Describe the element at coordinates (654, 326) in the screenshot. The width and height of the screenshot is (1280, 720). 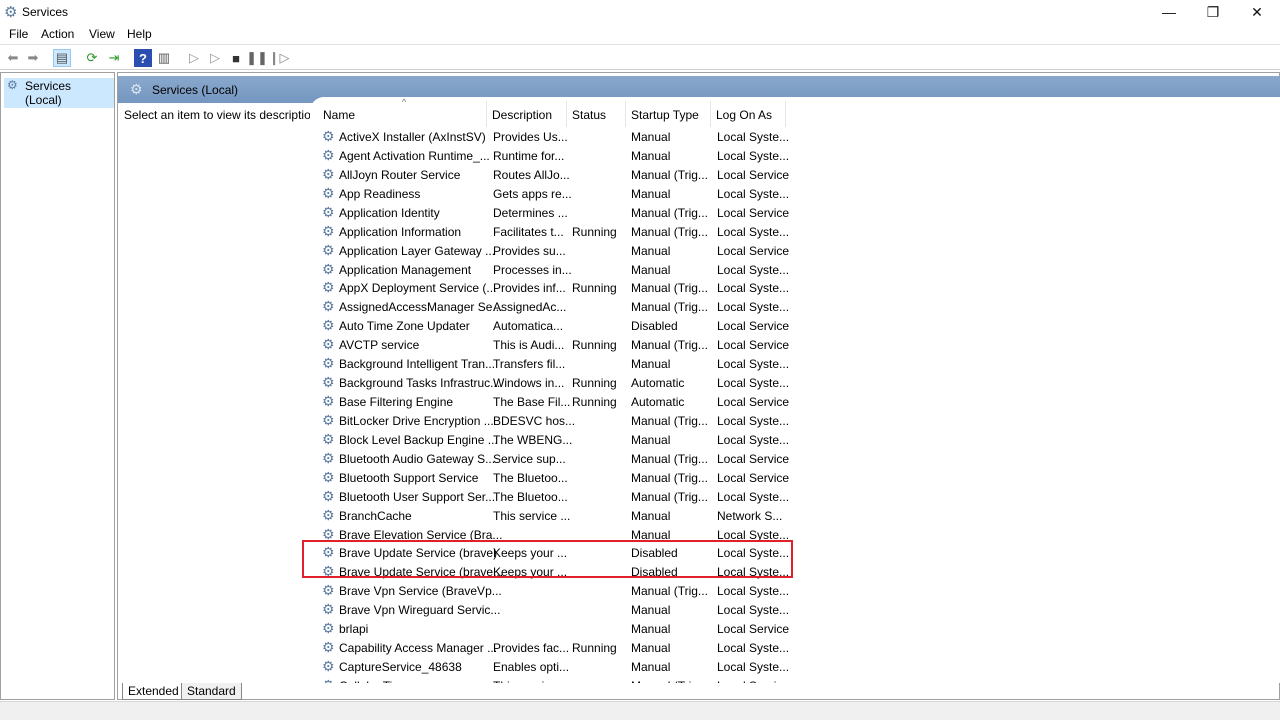
I see `cell-startup-type: Disabled` at that location.